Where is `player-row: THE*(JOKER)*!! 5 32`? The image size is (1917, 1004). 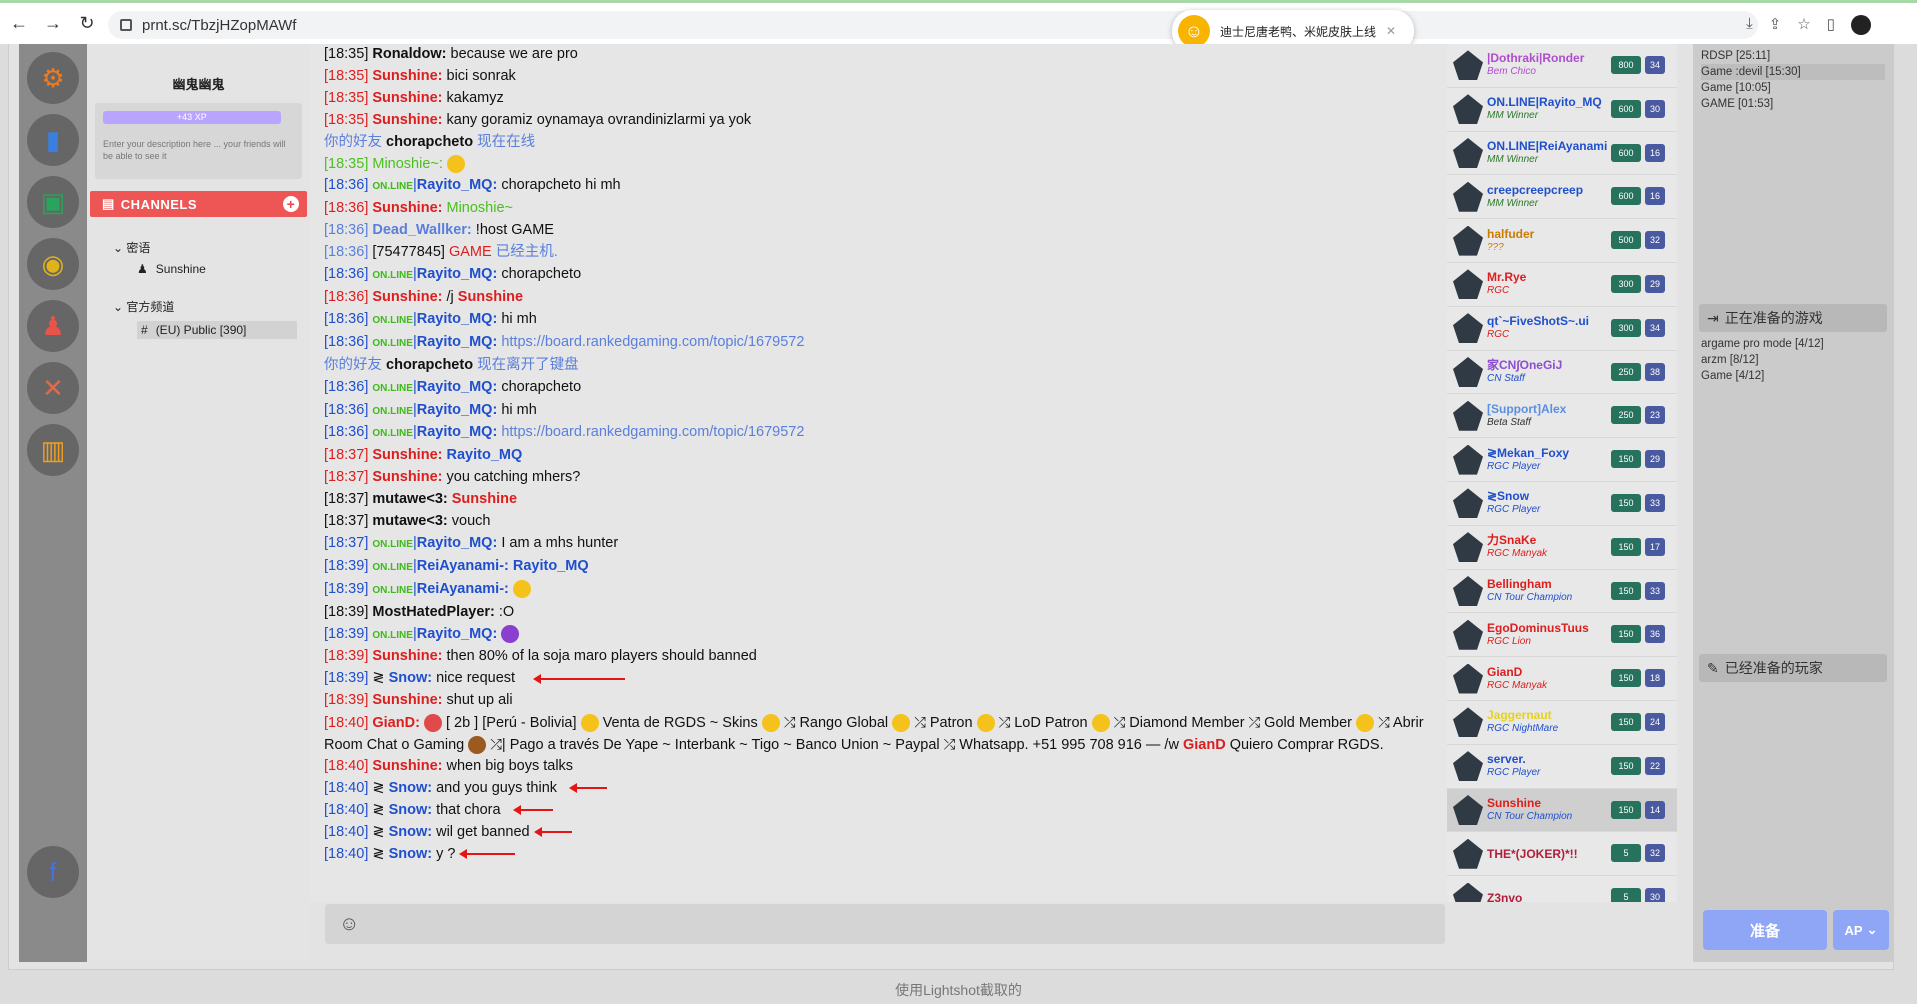 player-row: THE*(JOKER)*!! 5 32 is located at coordinates (1562, 854).